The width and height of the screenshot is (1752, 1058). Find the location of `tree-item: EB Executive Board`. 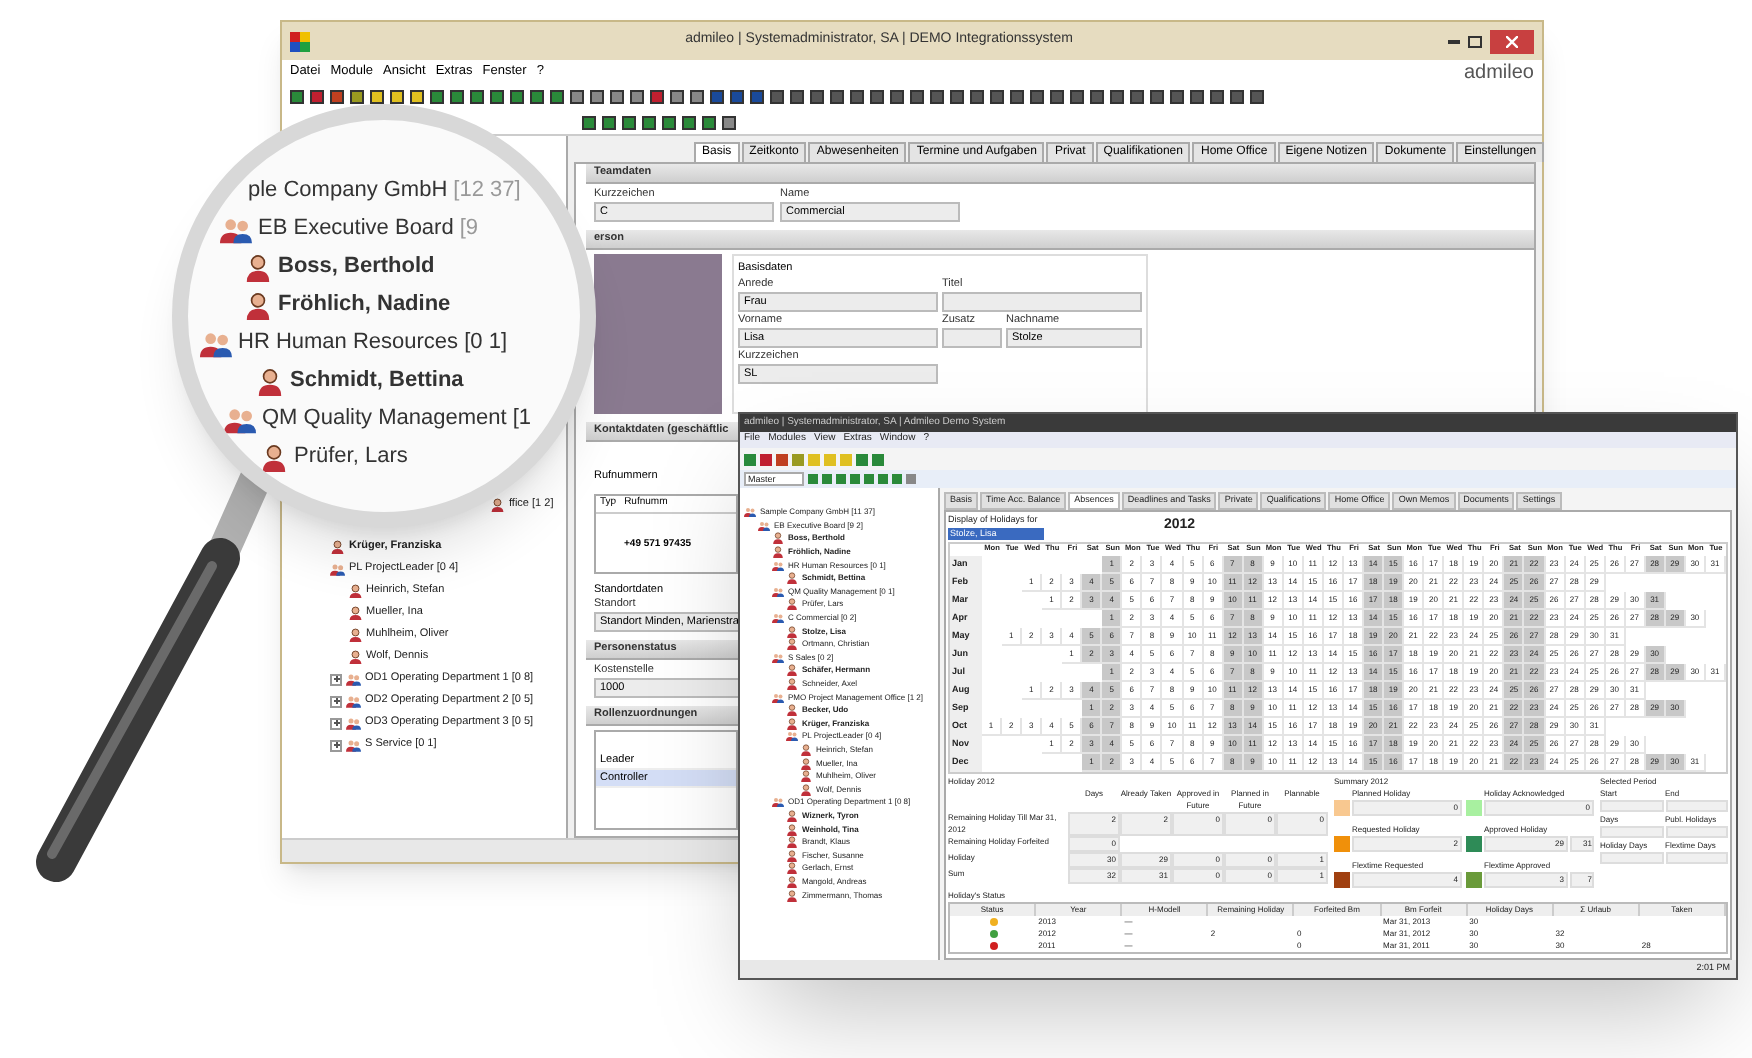

tree-item: EB Executive Board is located at coordinates (356, 229).